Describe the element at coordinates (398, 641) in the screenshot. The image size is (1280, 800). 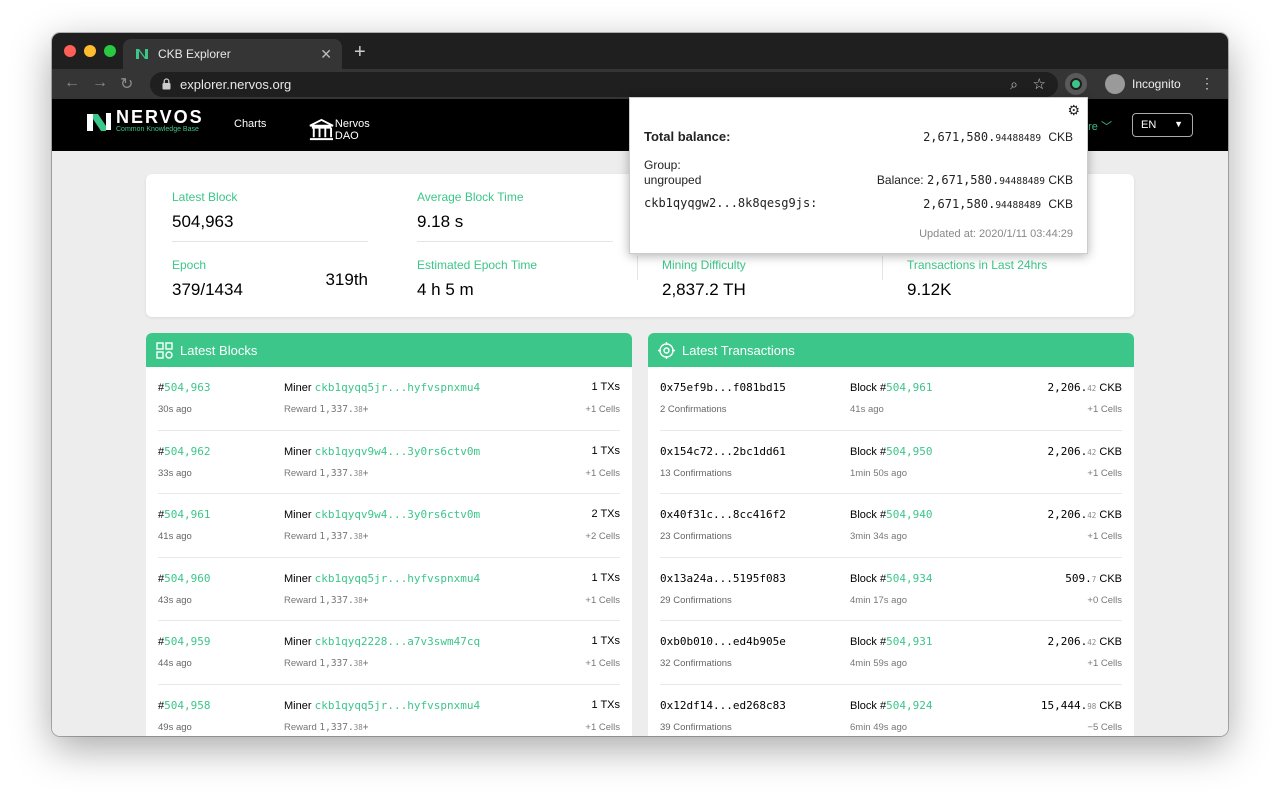
I see `miner-address-link: ckb1qyq2228...a7v3swm47cq` at that location.